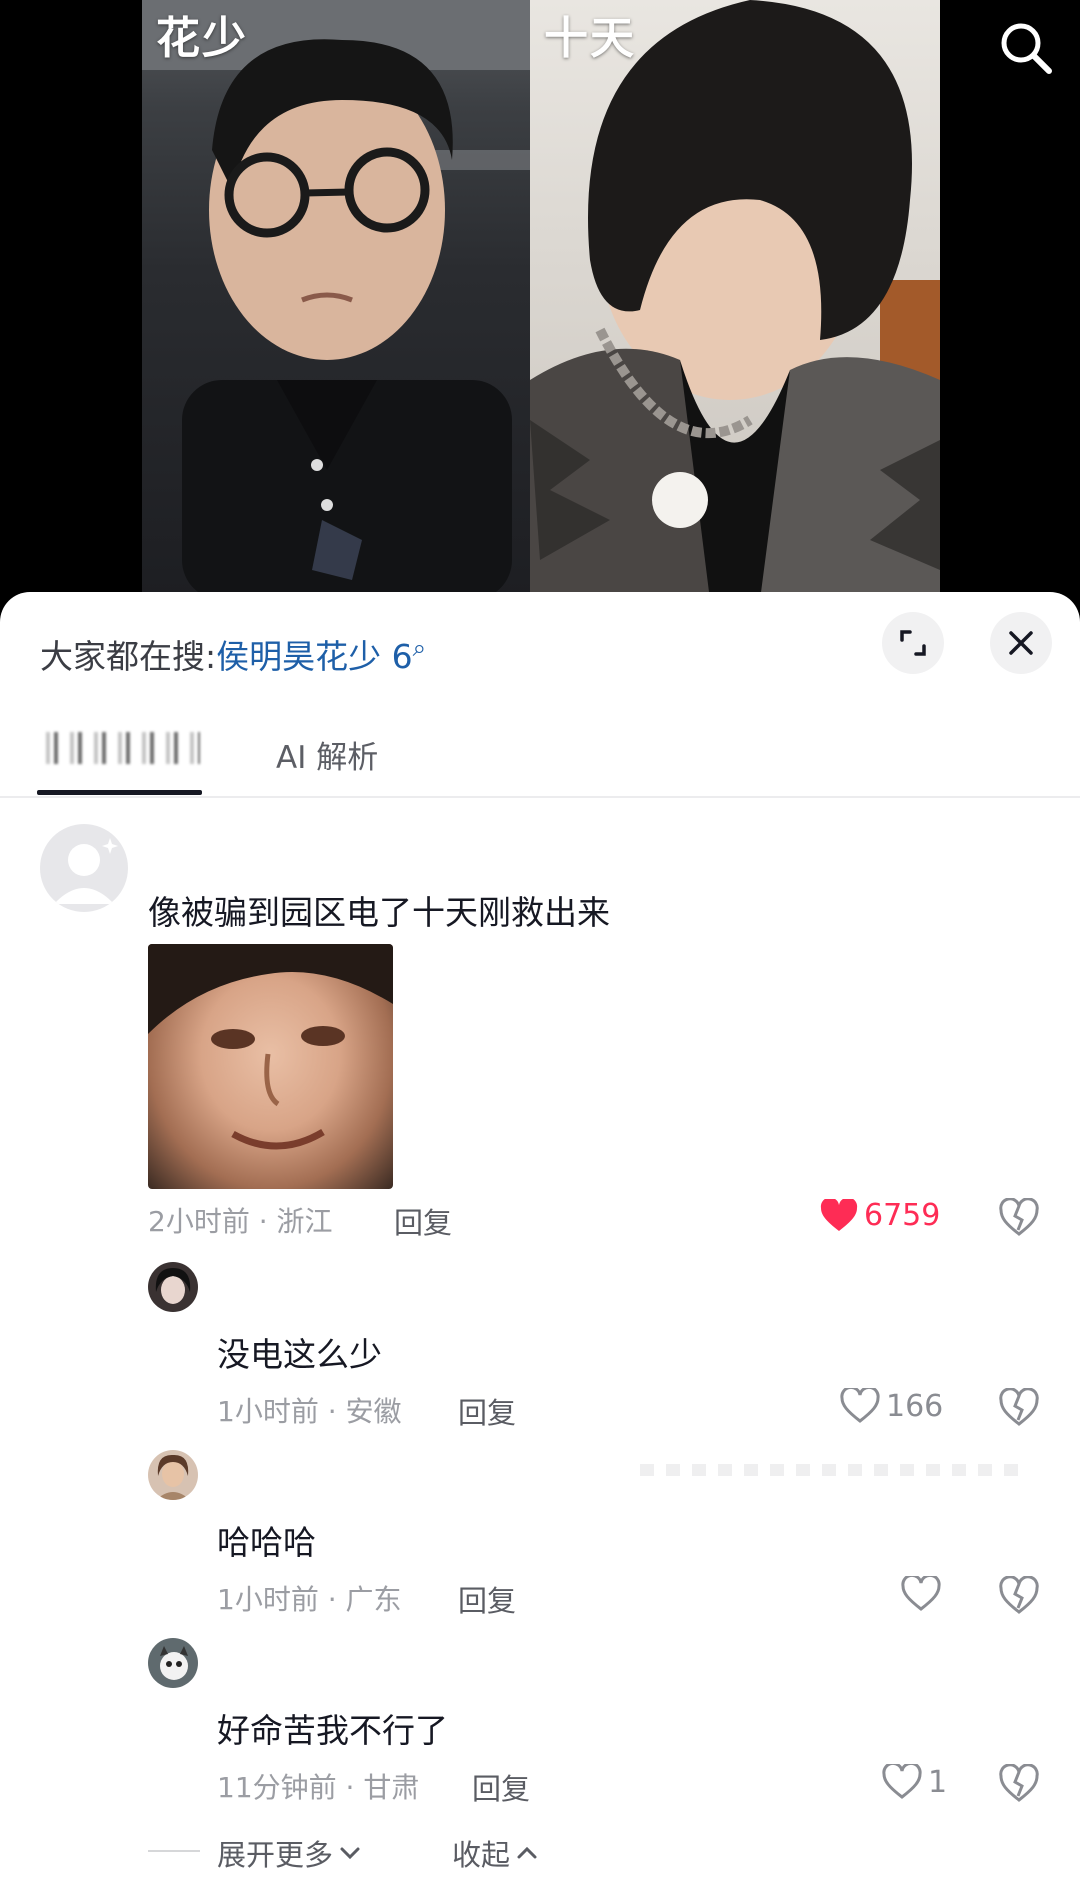 Image resolution: width=1080 pixels, height=1891 pixels. Describe the element at coordinates (915, 1406) in the screenshot. I see `like-count: 166` at that location.